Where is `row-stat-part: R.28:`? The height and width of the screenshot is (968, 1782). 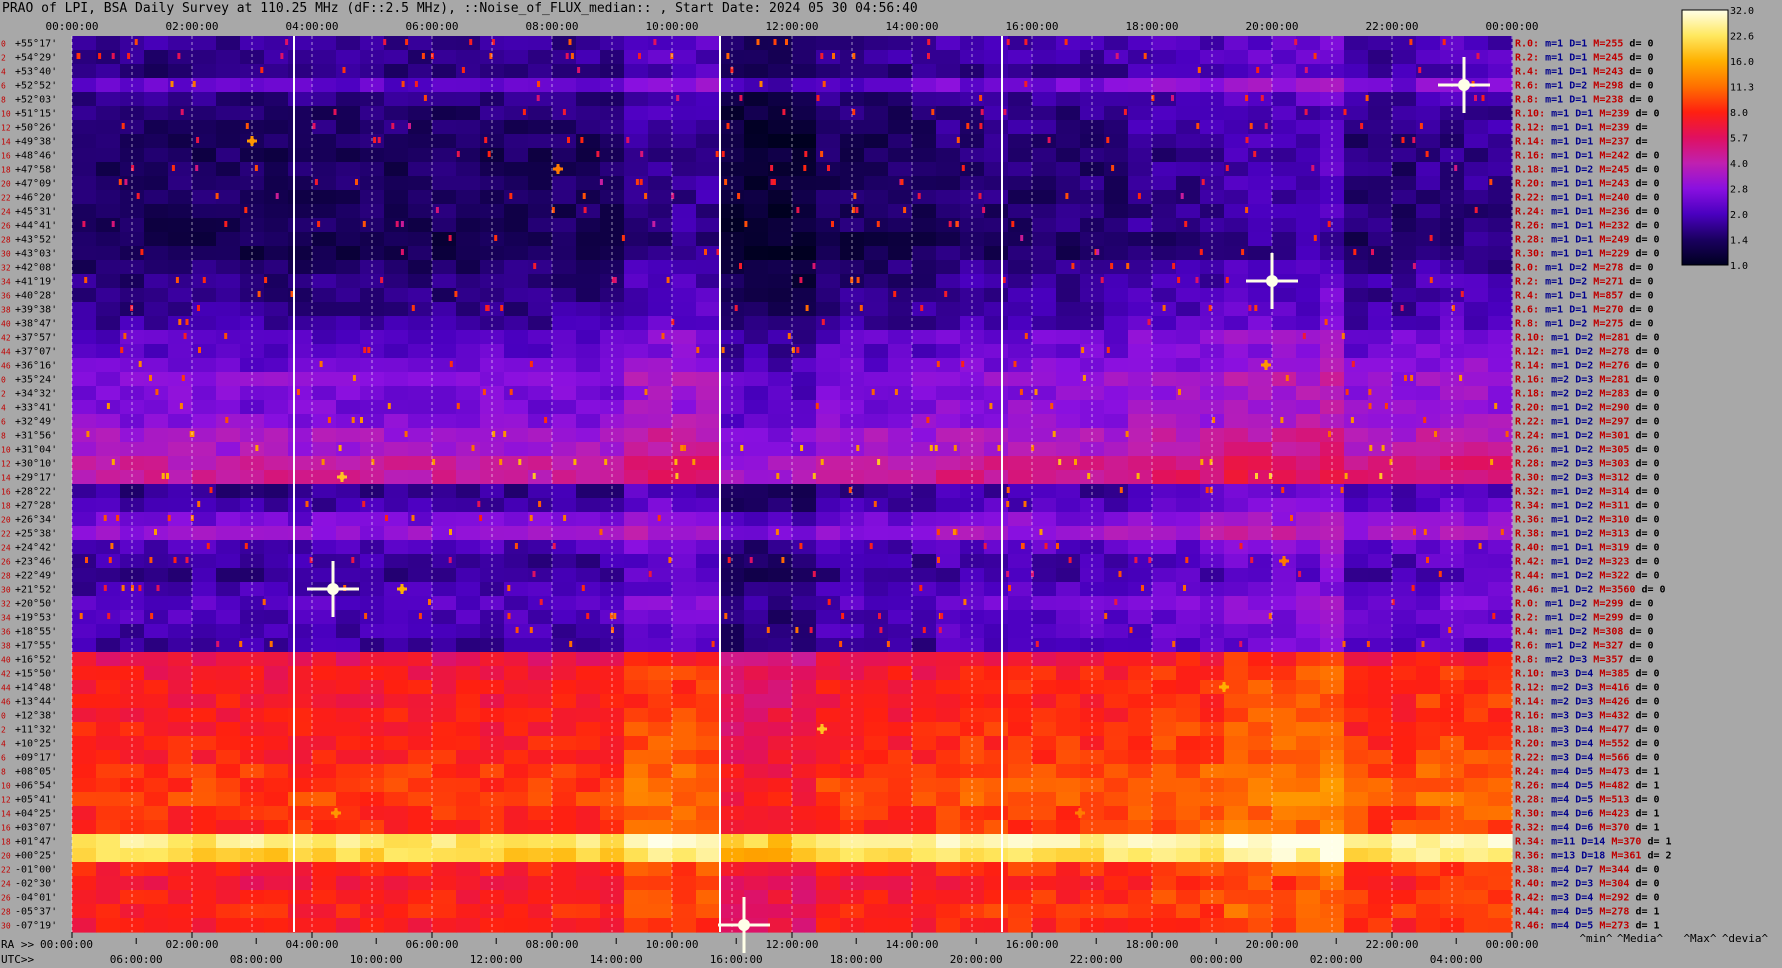
row-stat-part: R.28: is located at coordinates (1530, 800).